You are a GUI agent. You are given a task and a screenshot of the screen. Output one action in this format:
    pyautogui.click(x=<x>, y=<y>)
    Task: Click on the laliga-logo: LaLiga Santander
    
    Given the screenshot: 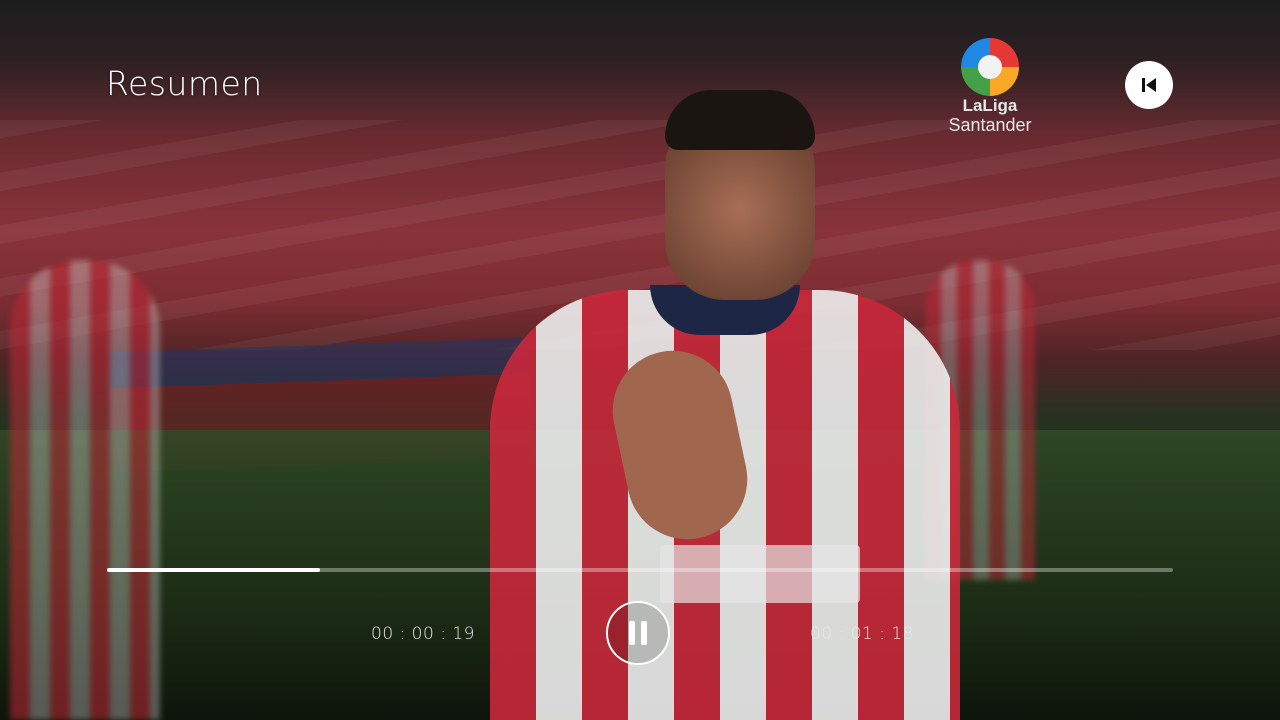 What is the action you would take?
    pyautogui.click(x=990, y=90)
    